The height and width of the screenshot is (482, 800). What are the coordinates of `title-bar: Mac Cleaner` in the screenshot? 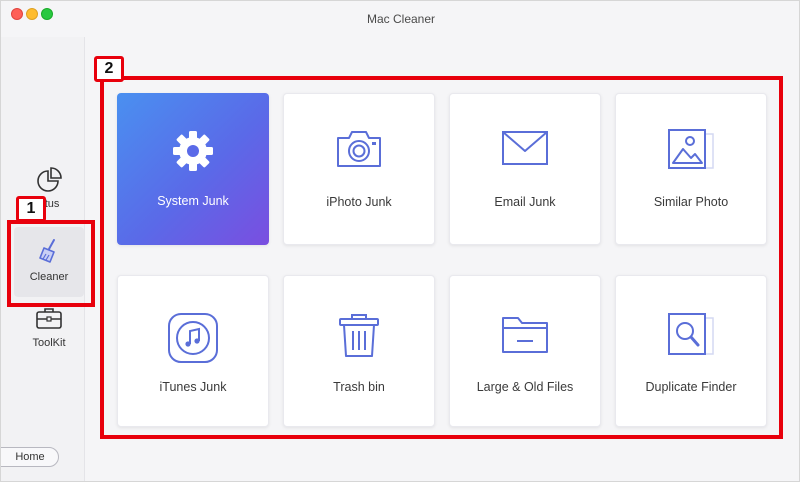 It's located at (400, 19).